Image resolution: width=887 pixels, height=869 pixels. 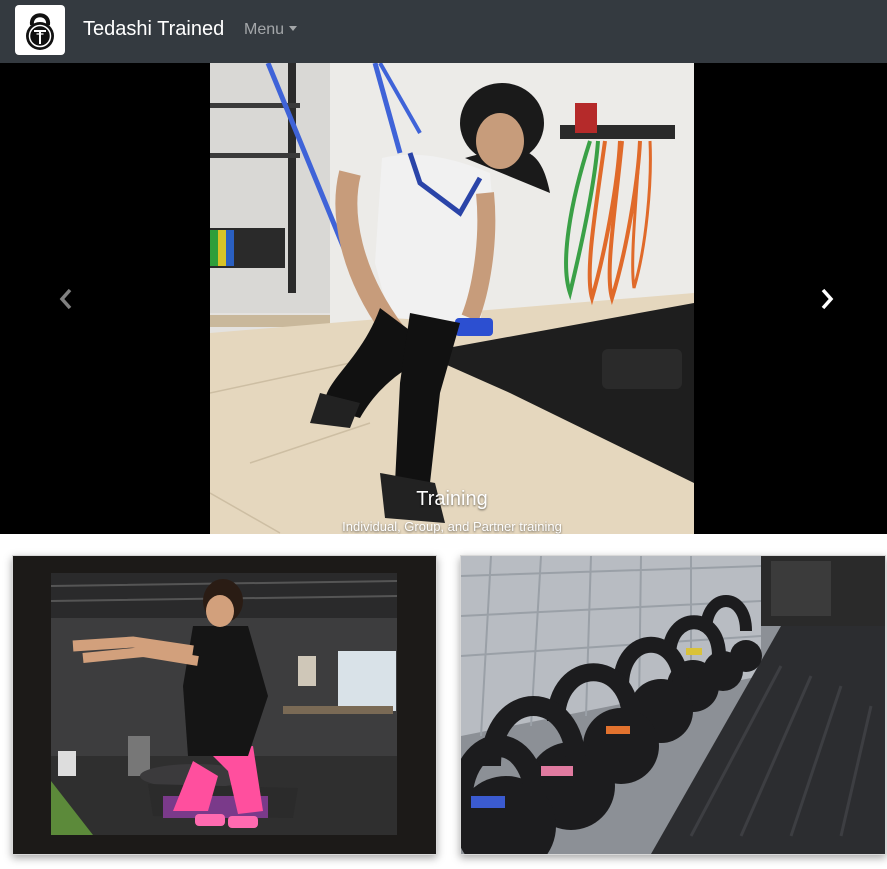 I want to click on carousel-next-button, so click(x=822, y=298).